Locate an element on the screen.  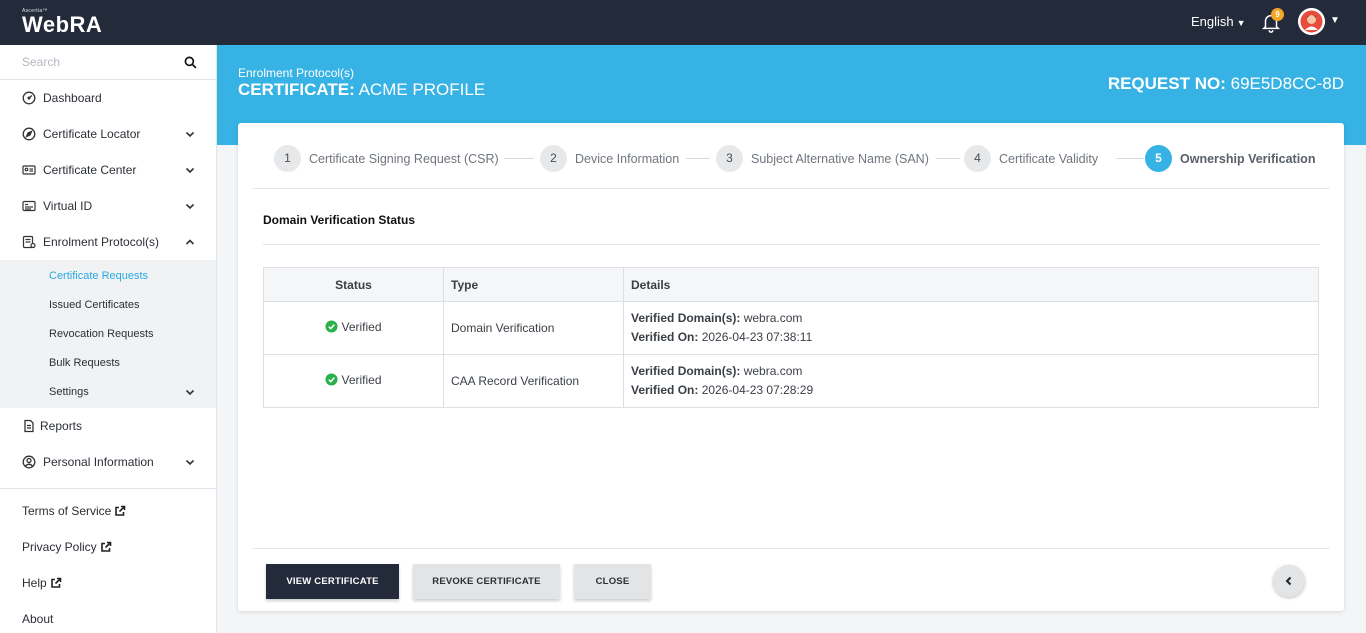
sidebar-item-label: Reports is located at coordinates (61, 425).